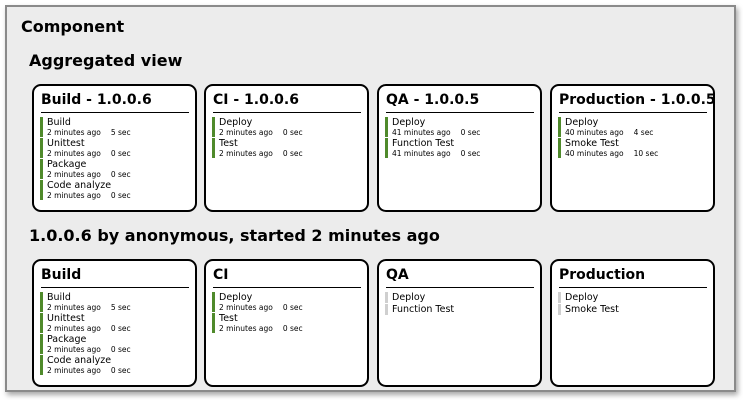  What do you see at coordinates (459, 323) in the screenshot?
I see `stage-card-qa: QA Deploy Function Test` at bounding box center [459, 323].